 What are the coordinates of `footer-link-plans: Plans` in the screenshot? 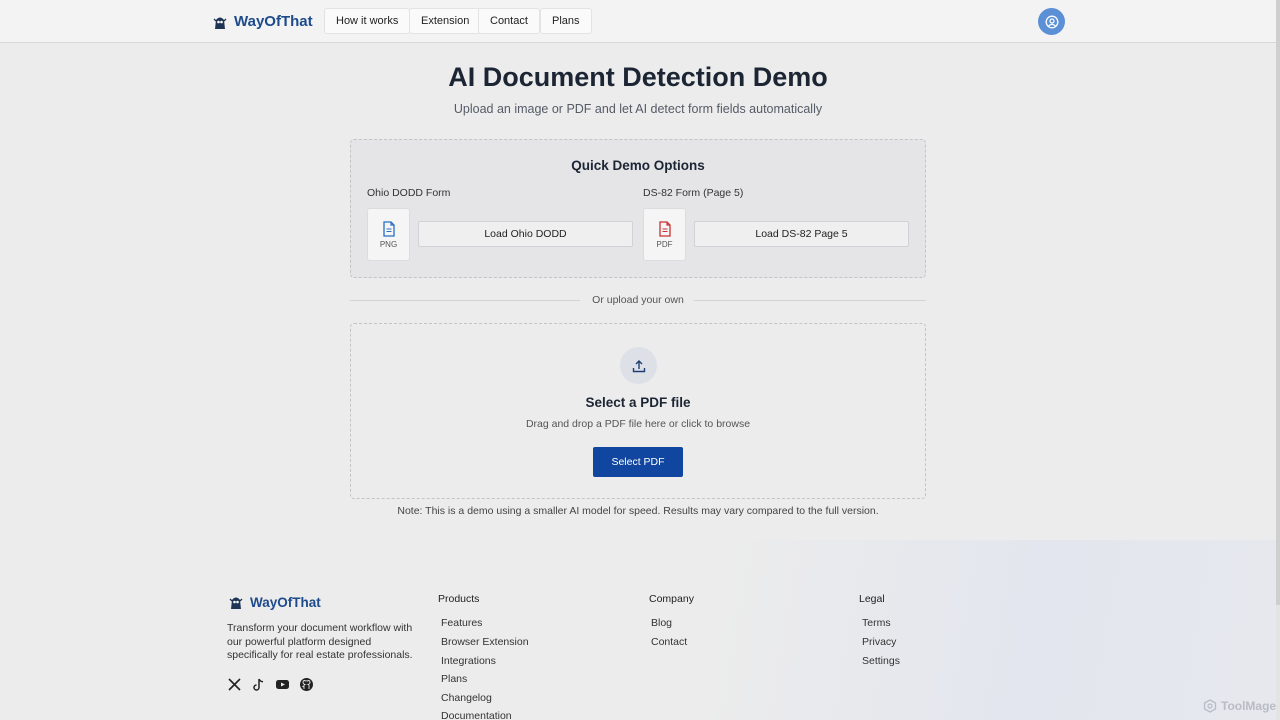 It's located at (454, 679).